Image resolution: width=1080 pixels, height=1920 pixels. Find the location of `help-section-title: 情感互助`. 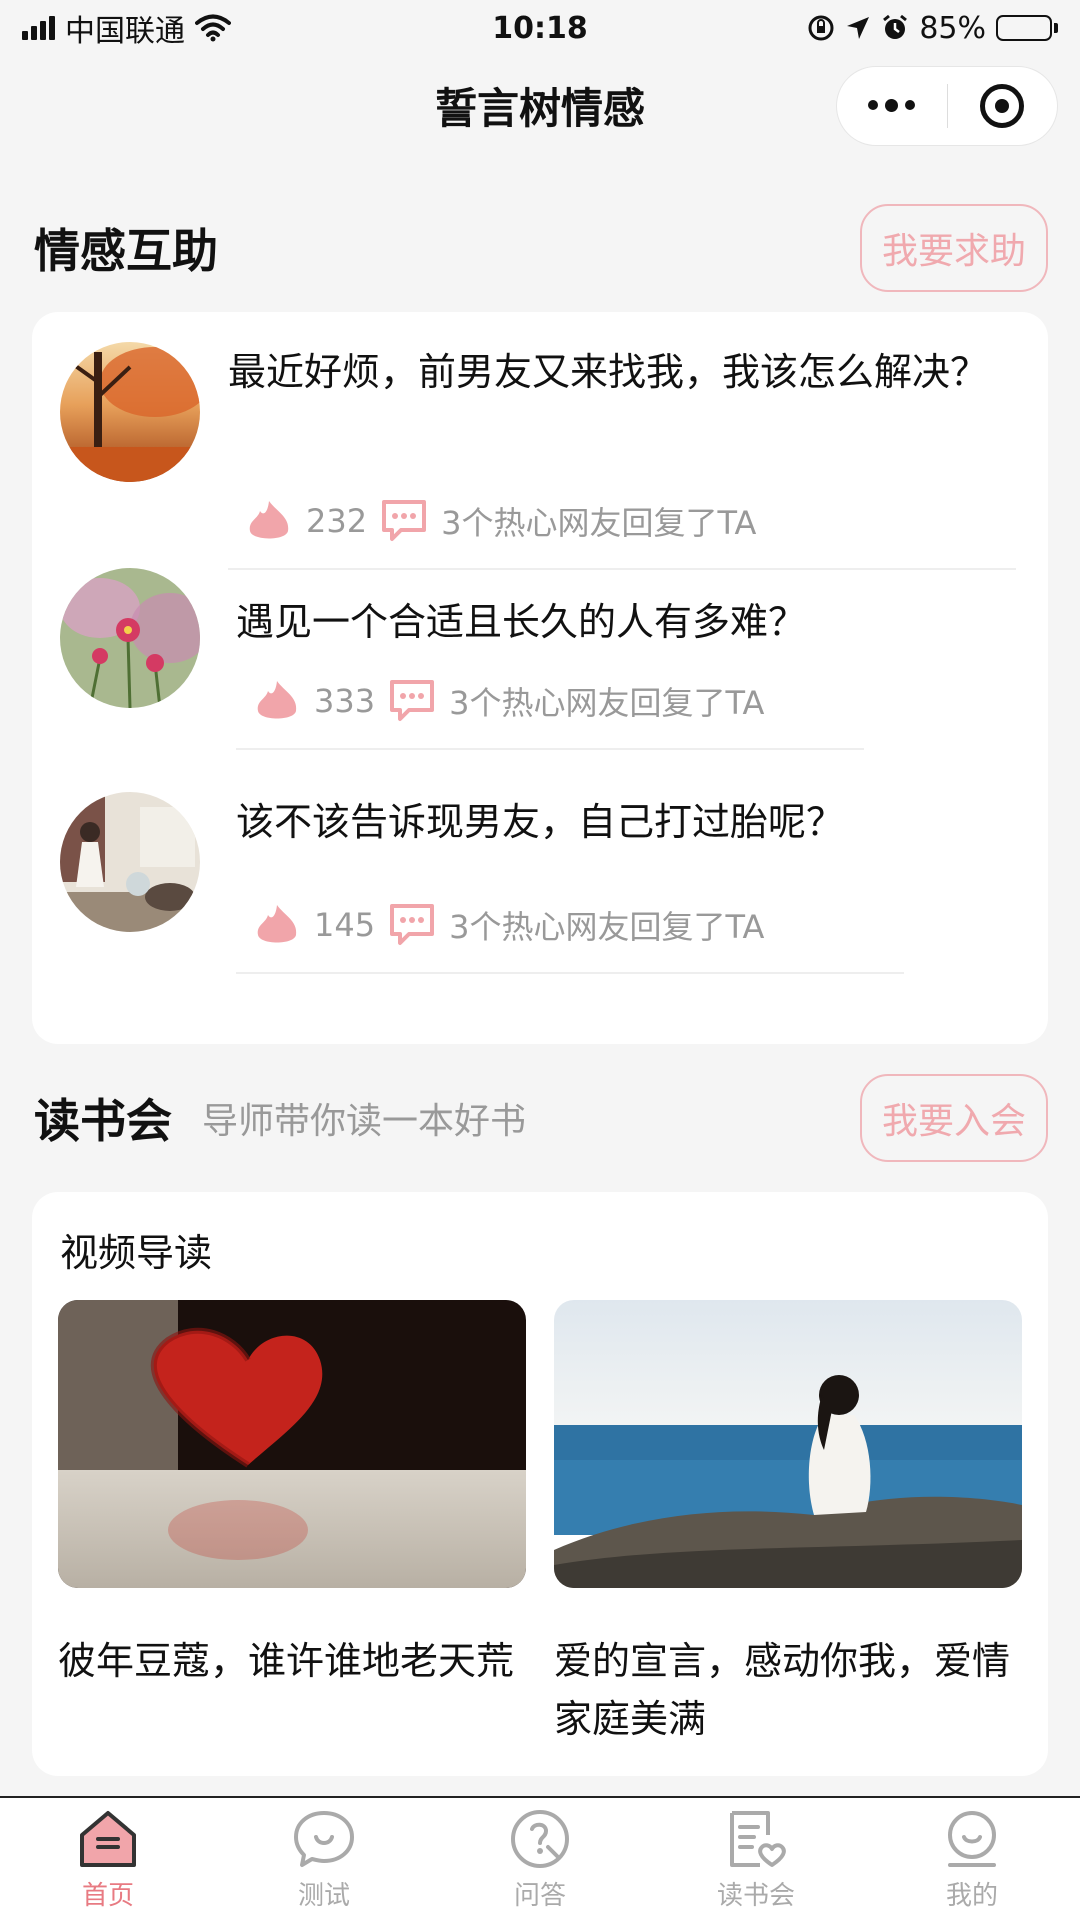

help-section-title: 情感互助 is located at coordinates (126, 251).